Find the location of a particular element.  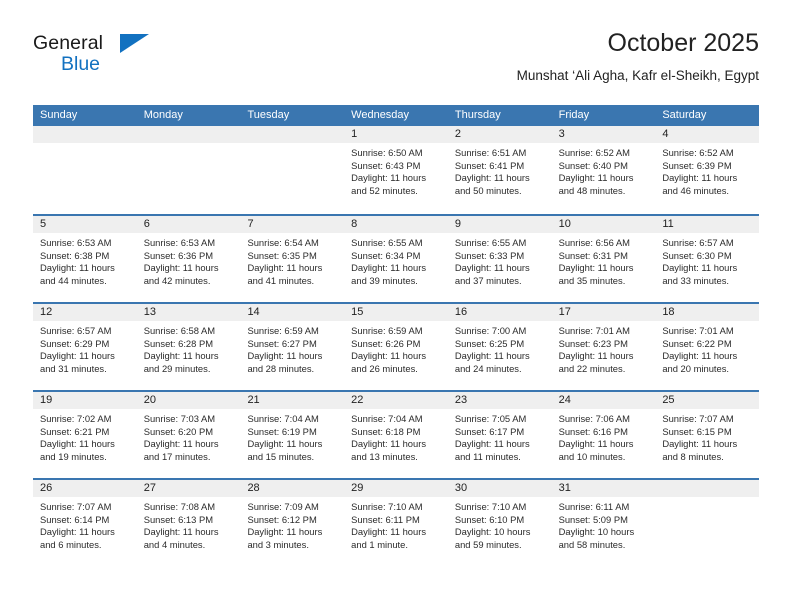

daylight-line-cont: and 44 minutes. is located at coordinates (73, 280).